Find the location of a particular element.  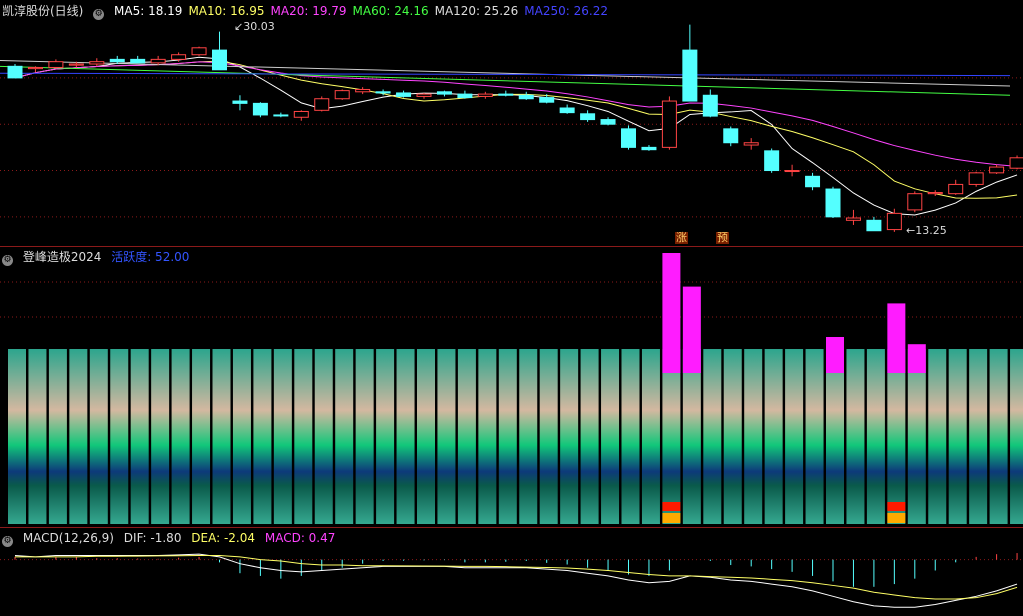

forecast-tag: 预 is located at coordinates (722, 238).